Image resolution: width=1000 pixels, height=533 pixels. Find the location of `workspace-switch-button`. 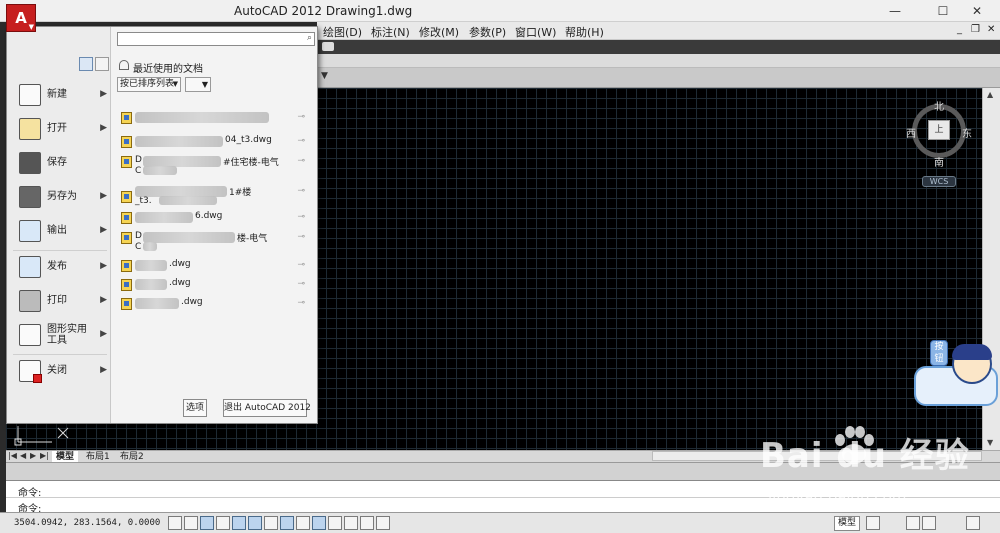

workspace-switch-button is located at coordinates (913, 523).